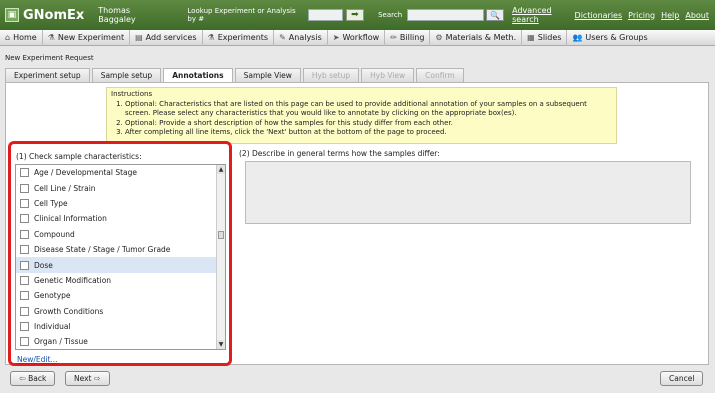 The width and height of the screenshot is (715, 393). What do you see at coordinates (79, 156) in the screenshot?
I see `characteristics-label: (1) Check sample characteristics:` at bounding box center [79, 156].